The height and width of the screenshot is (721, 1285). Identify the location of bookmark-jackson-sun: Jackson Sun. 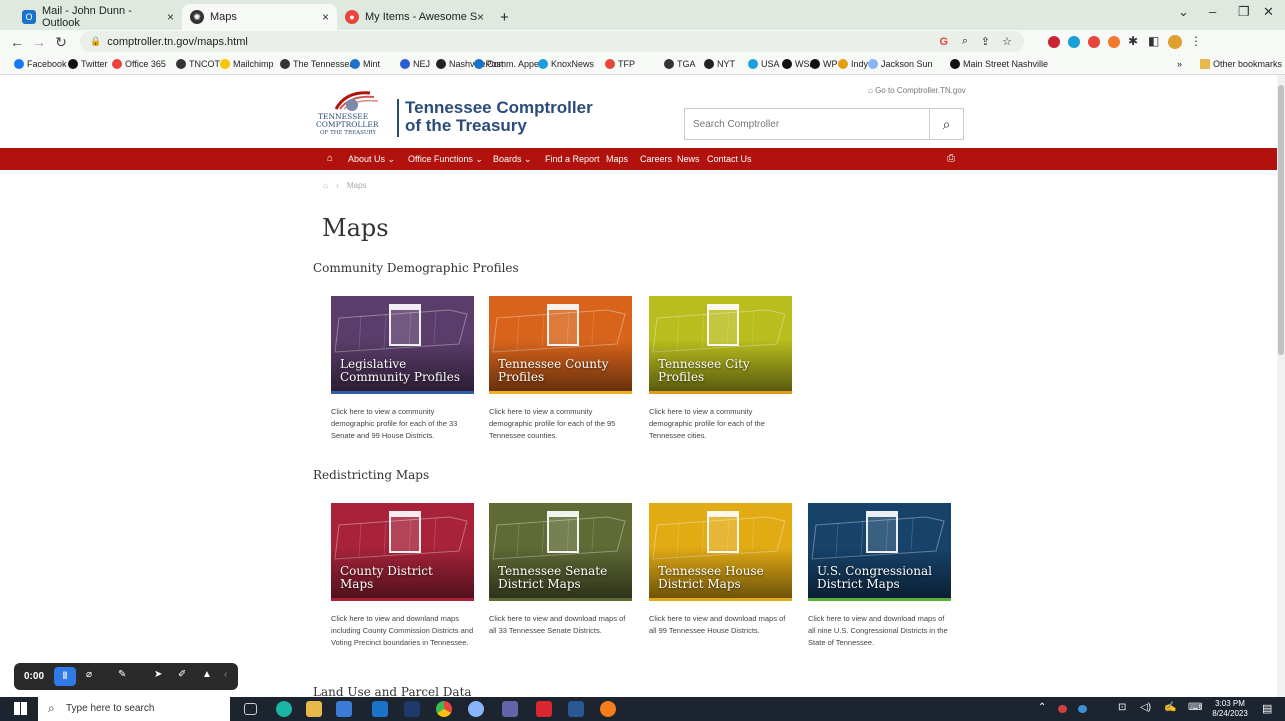
(900, 64).